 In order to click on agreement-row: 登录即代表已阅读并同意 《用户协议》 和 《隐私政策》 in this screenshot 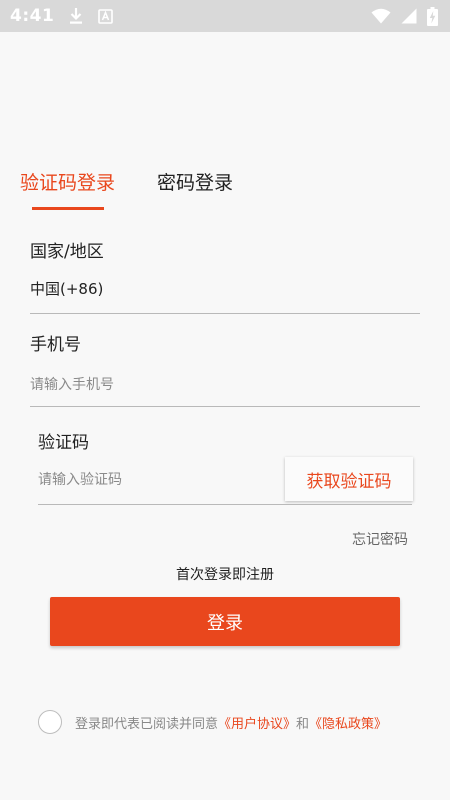, I will do `click(212, 722)`.